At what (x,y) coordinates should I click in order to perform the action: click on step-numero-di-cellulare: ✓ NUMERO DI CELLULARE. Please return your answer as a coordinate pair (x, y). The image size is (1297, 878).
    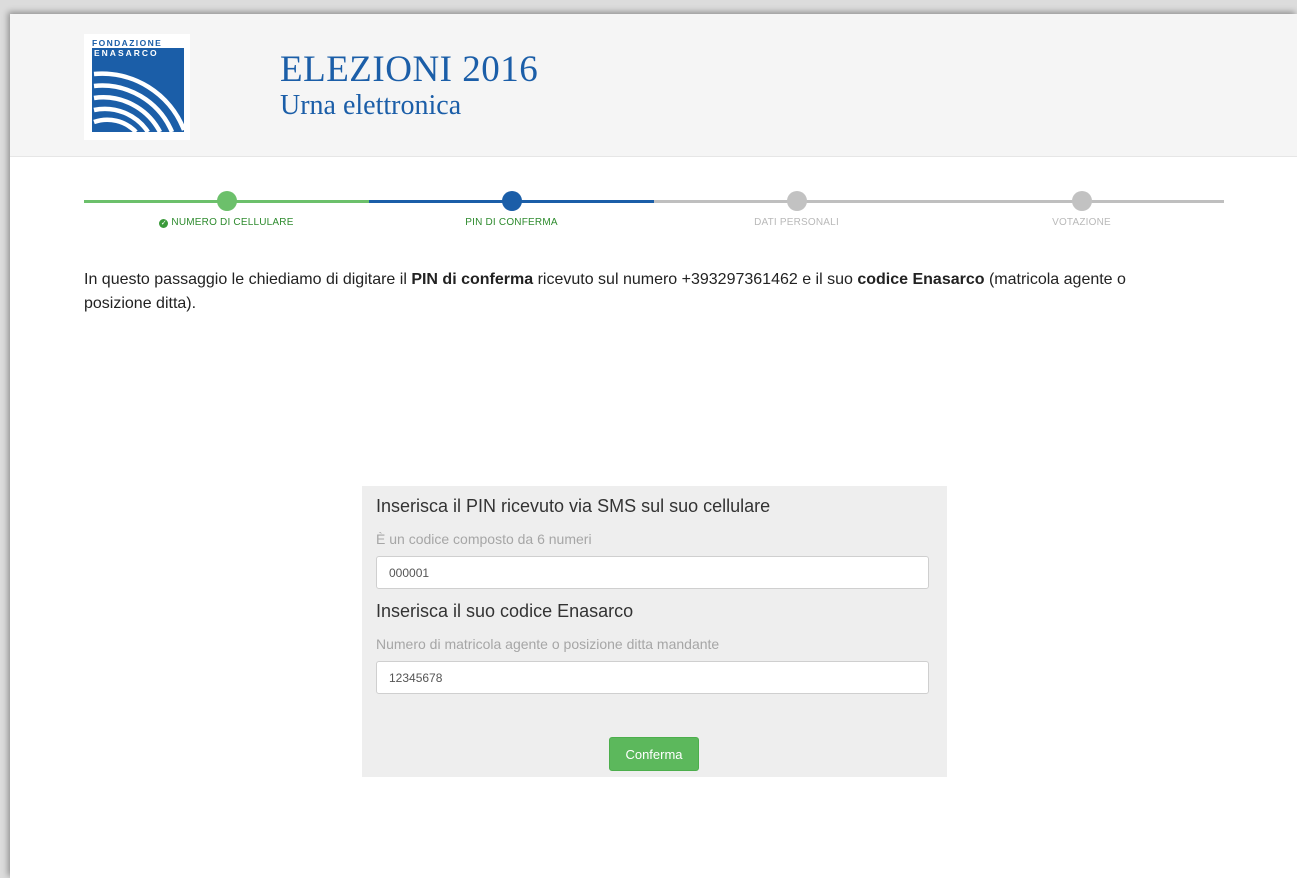
    Looking at the image, I should click on (226, 209).